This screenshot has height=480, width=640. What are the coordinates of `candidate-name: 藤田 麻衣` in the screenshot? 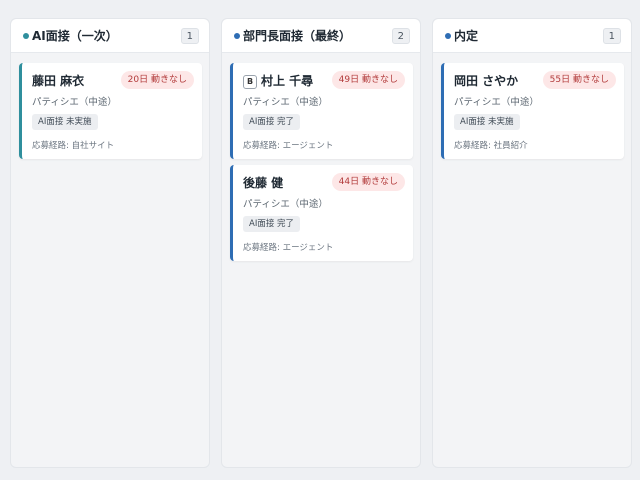 It's located at (58, 81).